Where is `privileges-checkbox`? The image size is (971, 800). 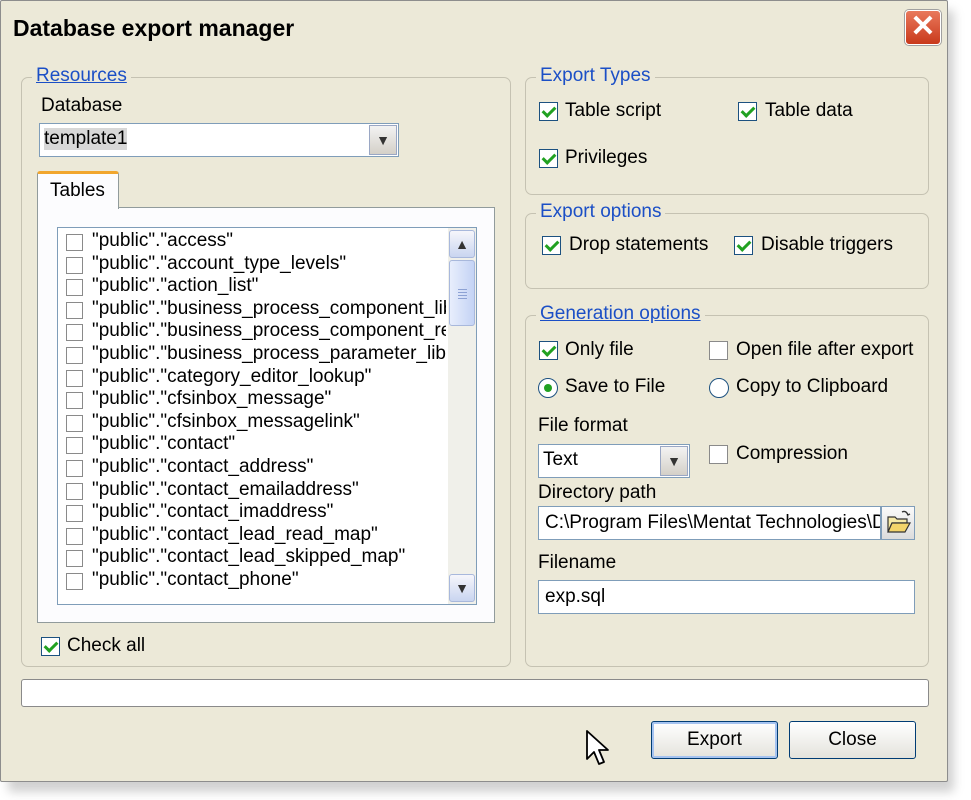
privileges-checkbox is located at coordinates (548, 158).